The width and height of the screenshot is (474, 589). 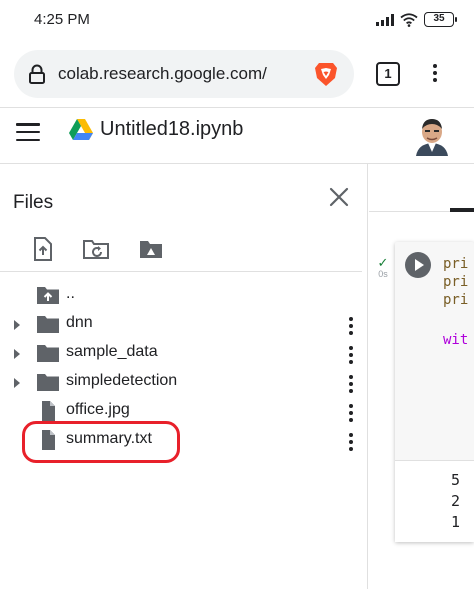 I want to click on upload-file-icon, so click(x=43, y=249).